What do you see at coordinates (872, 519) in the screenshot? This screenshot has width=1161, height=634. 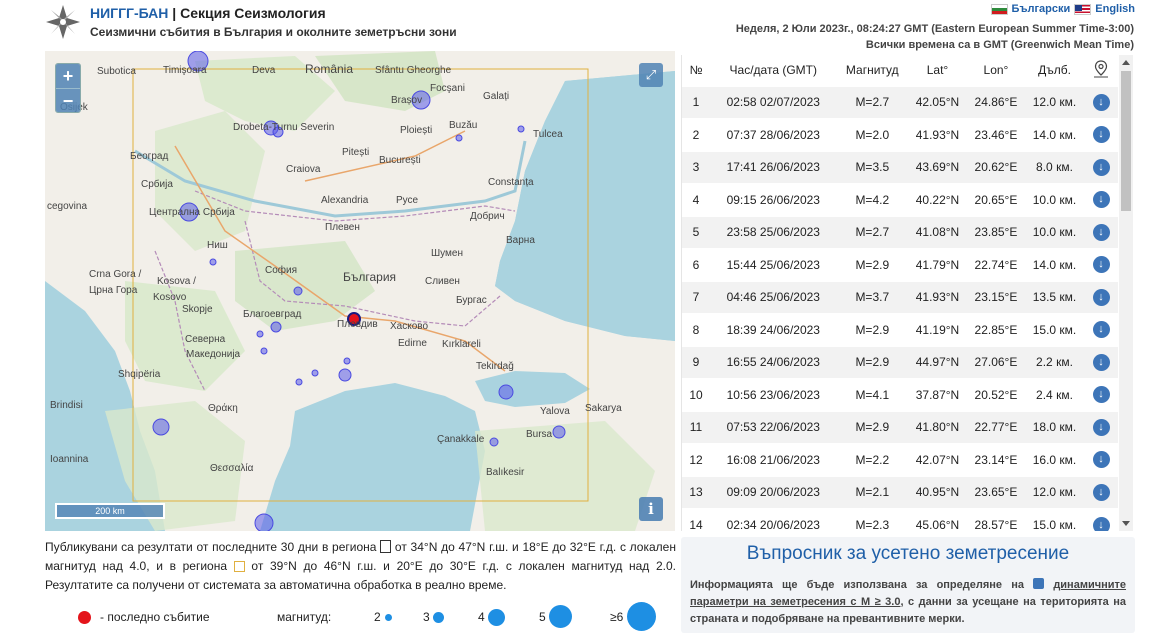 I see `row-magnitude: M=2.3` at bounding box center [872, 519].